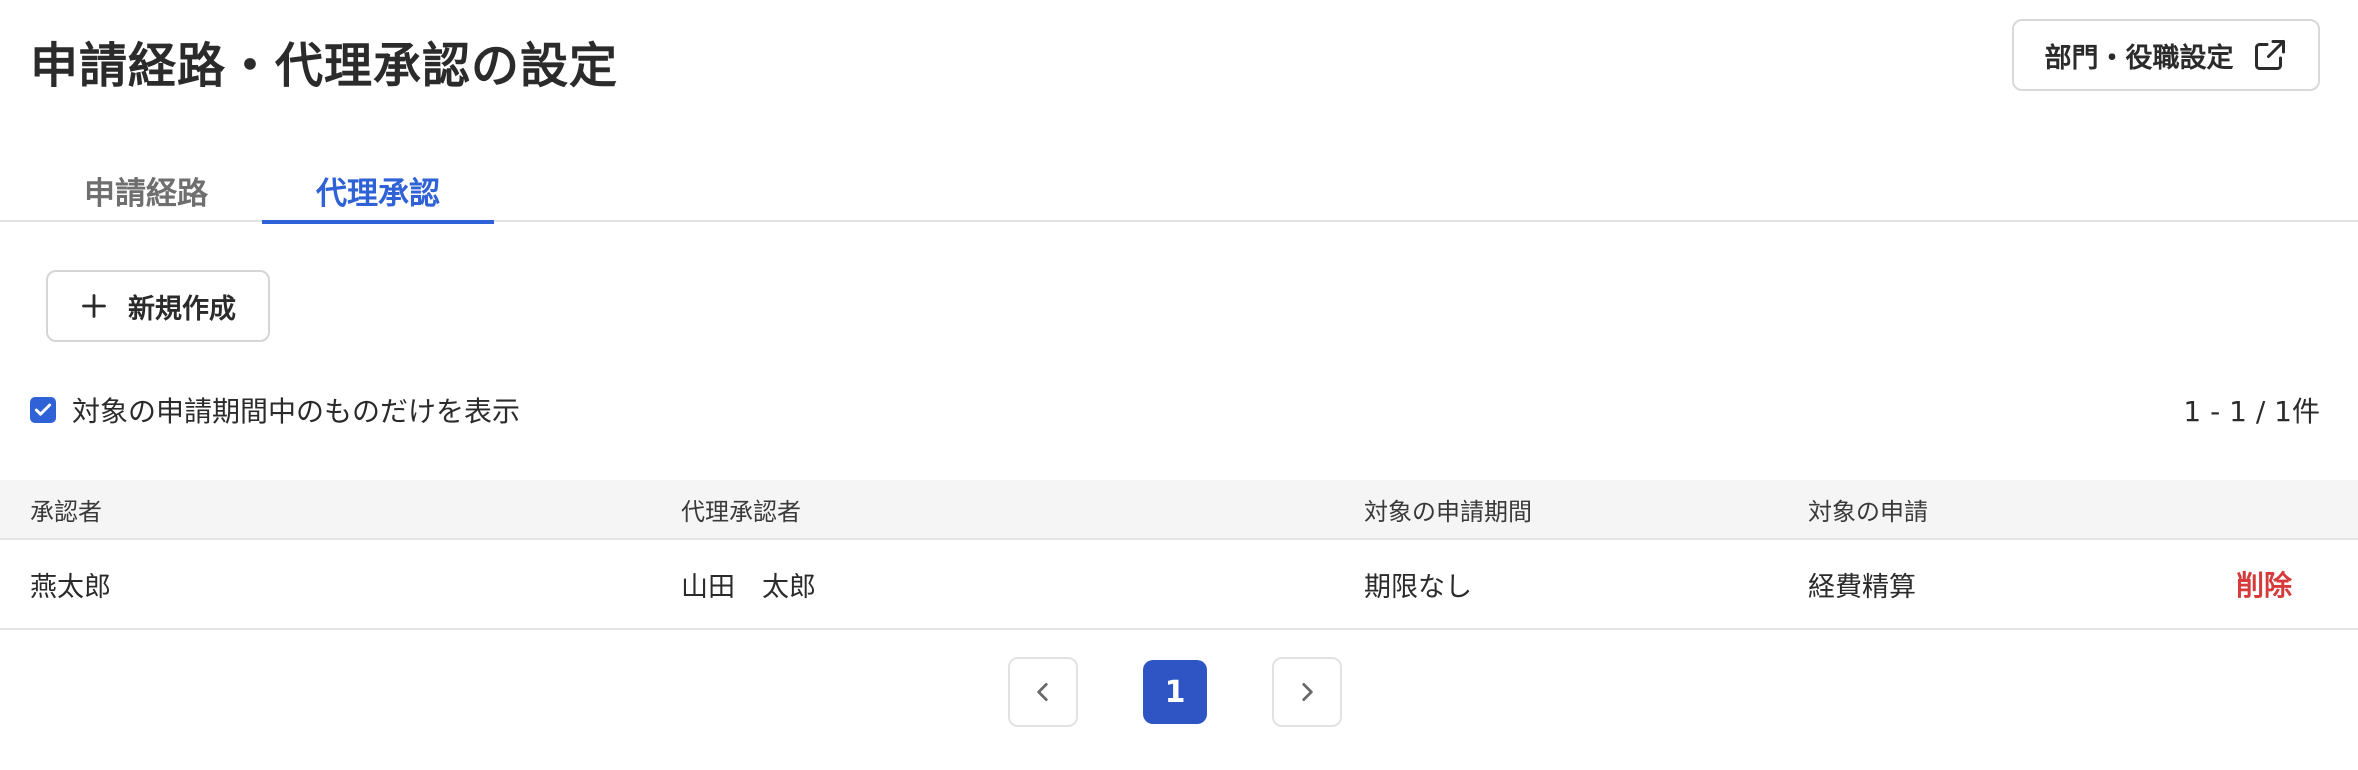  I want to click on table-row: 燕太郎 山田 太郎 期限なし 経費精算 削除, so click(1179, 585).